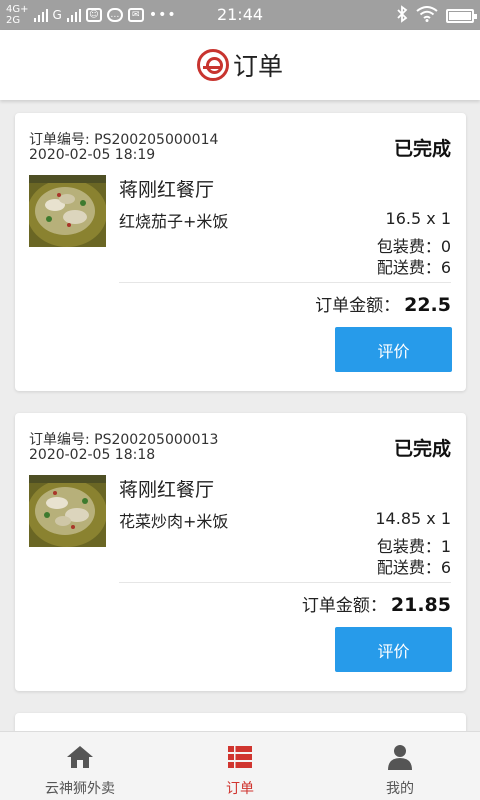 This screenshot has width=480, height=800. What do you see at coordinates (240, 15) in the screenshot?
I see `status-bar: 4G+ 2G G ☺ … ✉ ••• 21:44` at bounding box center [240, 15].